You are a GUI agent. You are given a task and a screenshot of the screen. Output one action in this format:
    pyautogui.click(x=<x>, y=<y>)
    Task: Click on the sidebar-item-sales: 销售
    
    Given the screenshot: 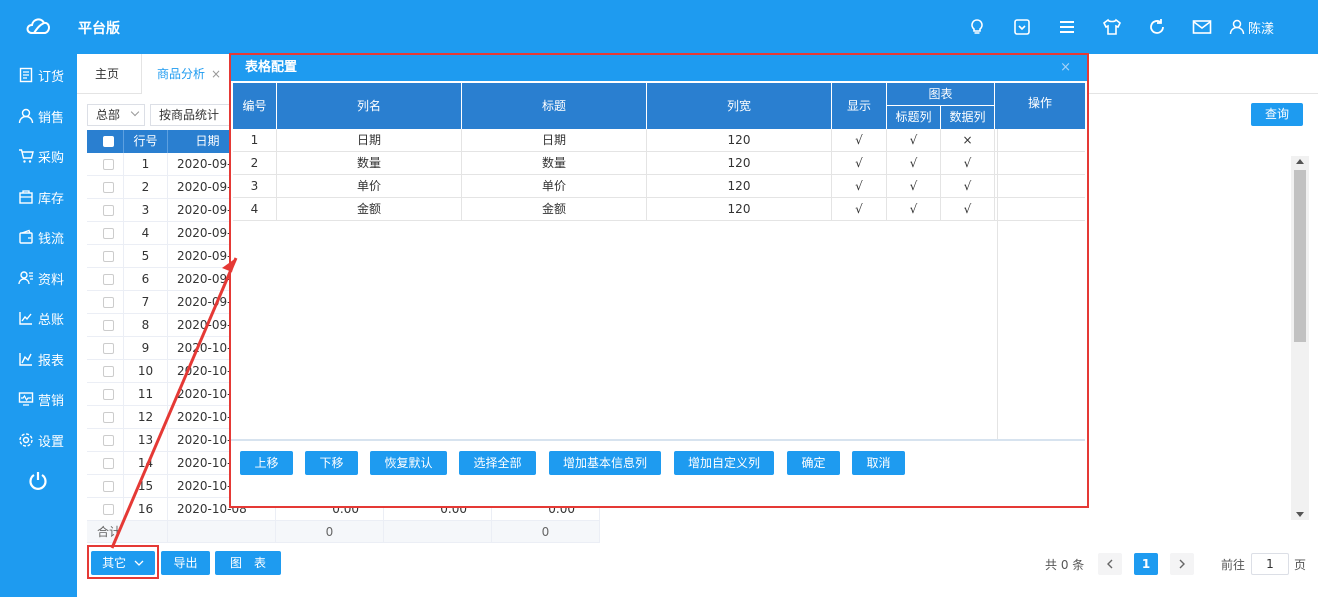 What is the action you would take?
    pyautogui.click(x=38, y=116)
    